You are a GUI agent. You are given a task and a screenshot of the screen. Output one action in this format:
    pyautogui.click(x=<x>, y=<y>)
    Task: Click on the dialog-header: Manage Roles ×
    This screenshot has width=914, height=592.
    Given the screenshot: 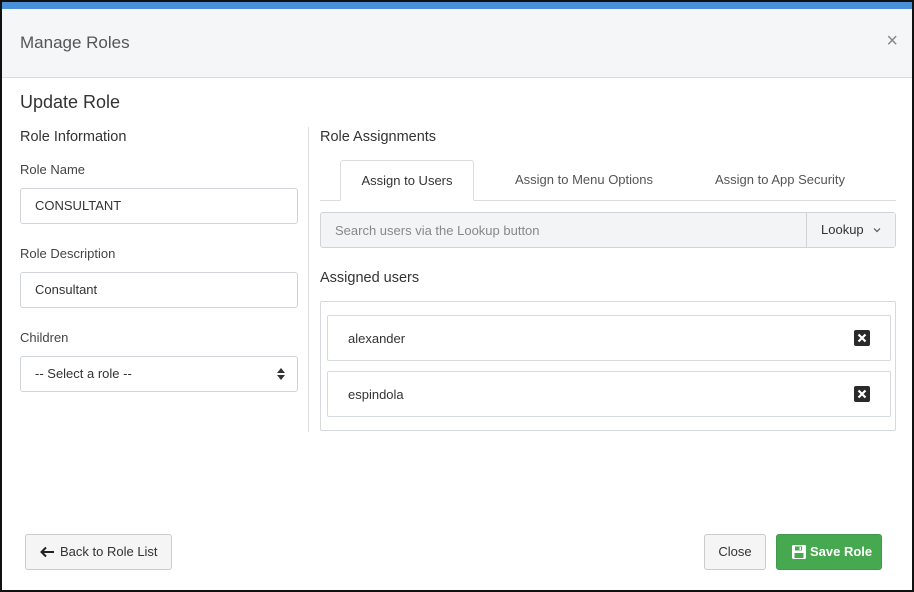 What is the action you would take?
    pyautogui.click(x=457, y=43)
    